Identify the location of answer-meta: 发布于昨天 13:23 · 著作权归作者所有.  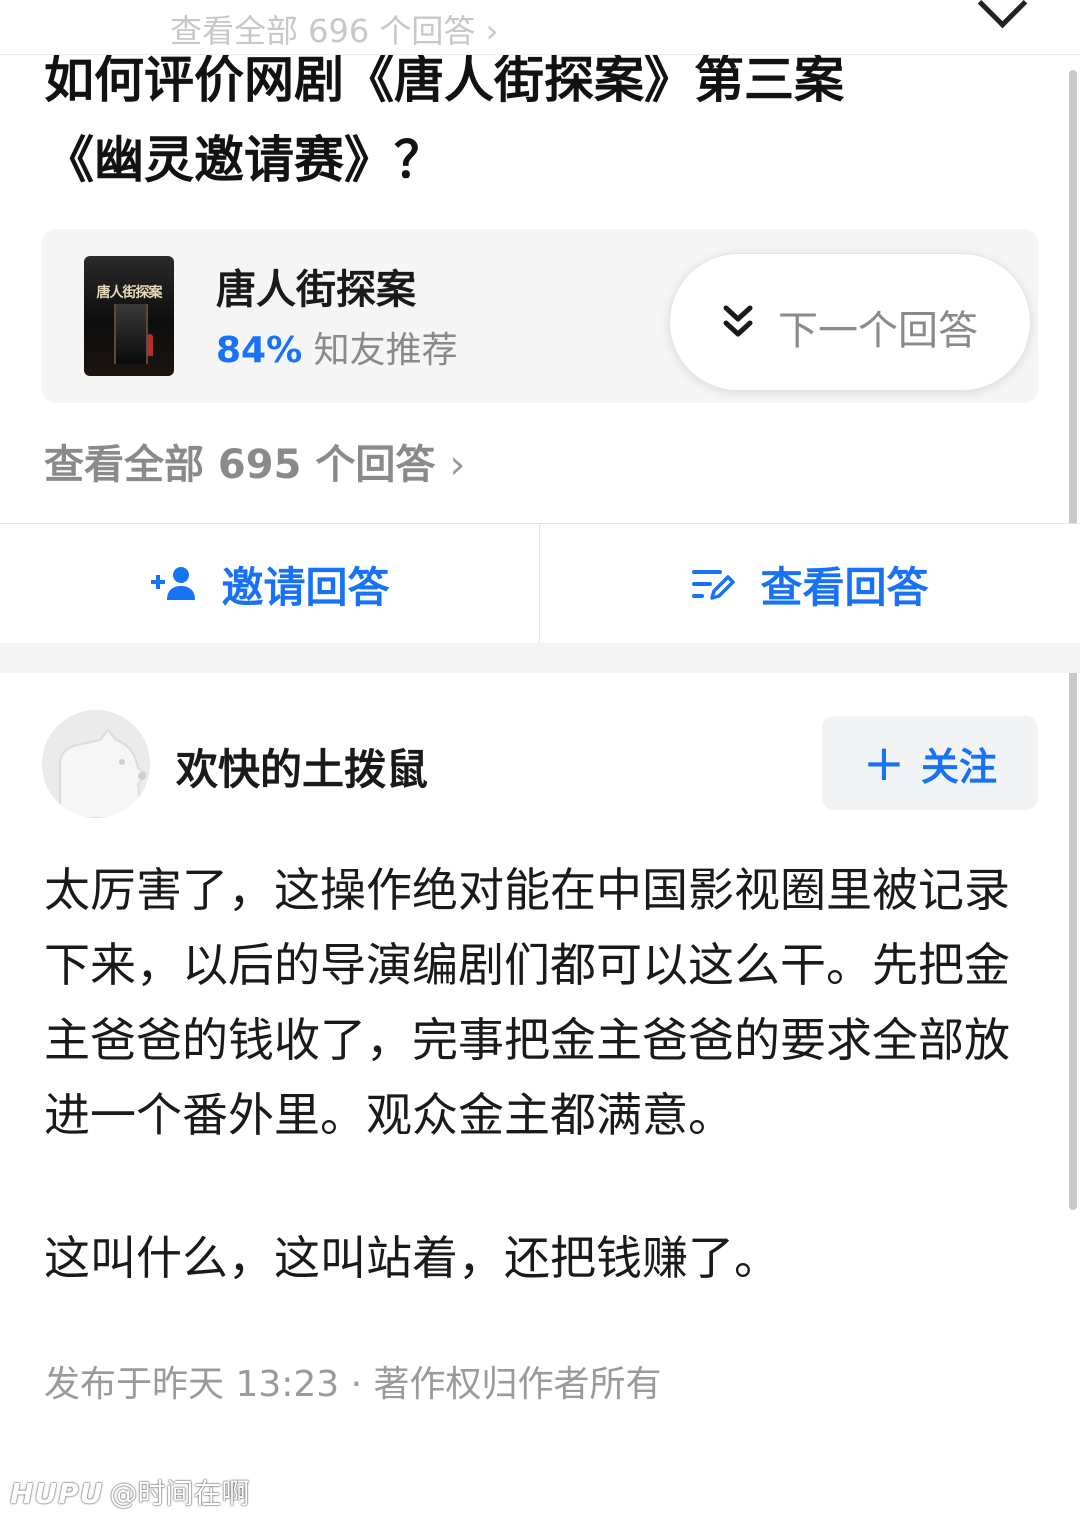
(353, 1384).